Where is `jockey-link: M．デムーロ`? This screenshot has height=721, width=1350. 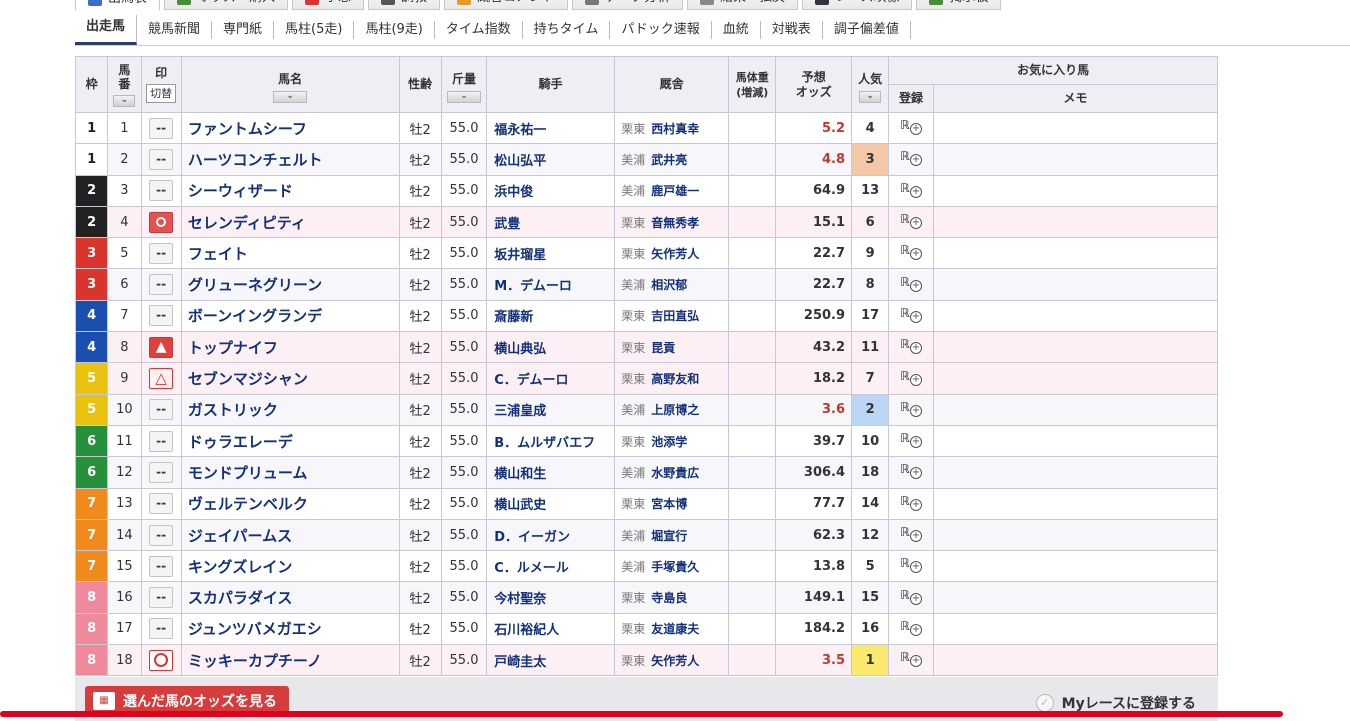 jockey-link: M．デムーロ is located at coordinates (551, 284).